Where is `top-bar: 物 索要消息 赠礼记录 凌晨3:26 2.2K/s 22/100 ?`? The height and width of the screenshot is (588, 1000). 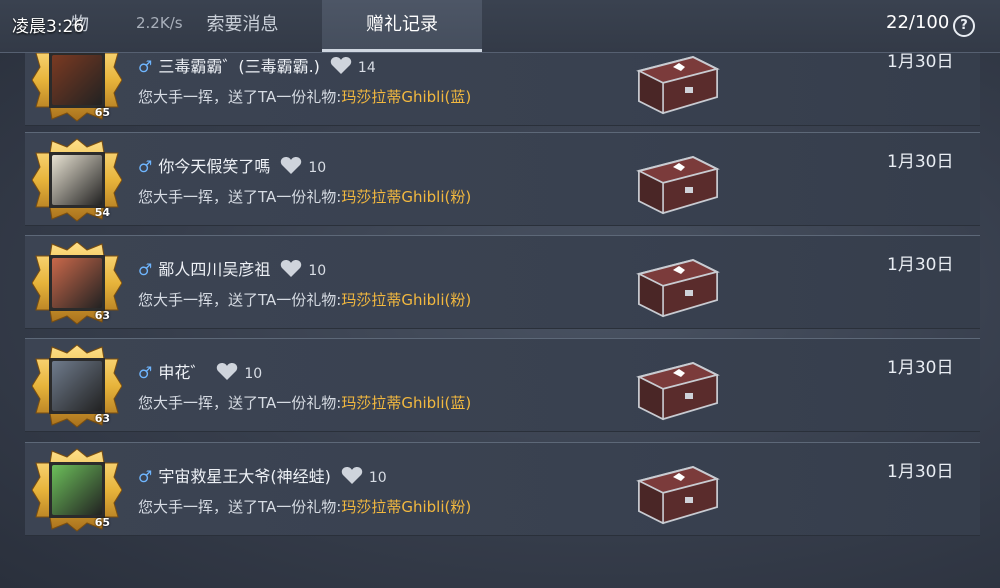 top-bar: 物 索要消息 赠礼记录 凌晨3:26 2.2K/s 22/100 ? is located at coordinates (500, 26).